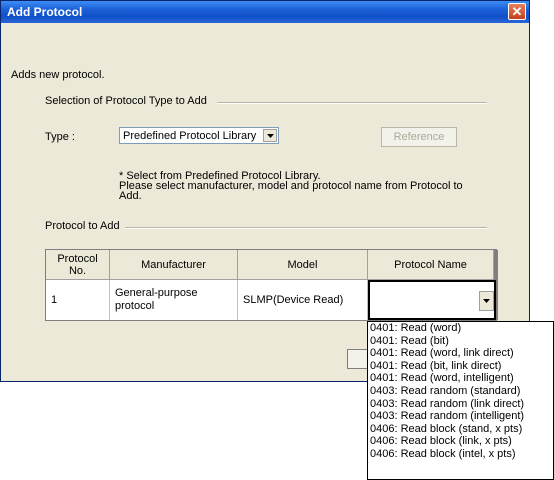 The image size is (554, 480). What do you see at coordinates (265, 12) in the screenshot?
I see `title-bar: Add Protocol ✕` at bounding box center [265, 12].